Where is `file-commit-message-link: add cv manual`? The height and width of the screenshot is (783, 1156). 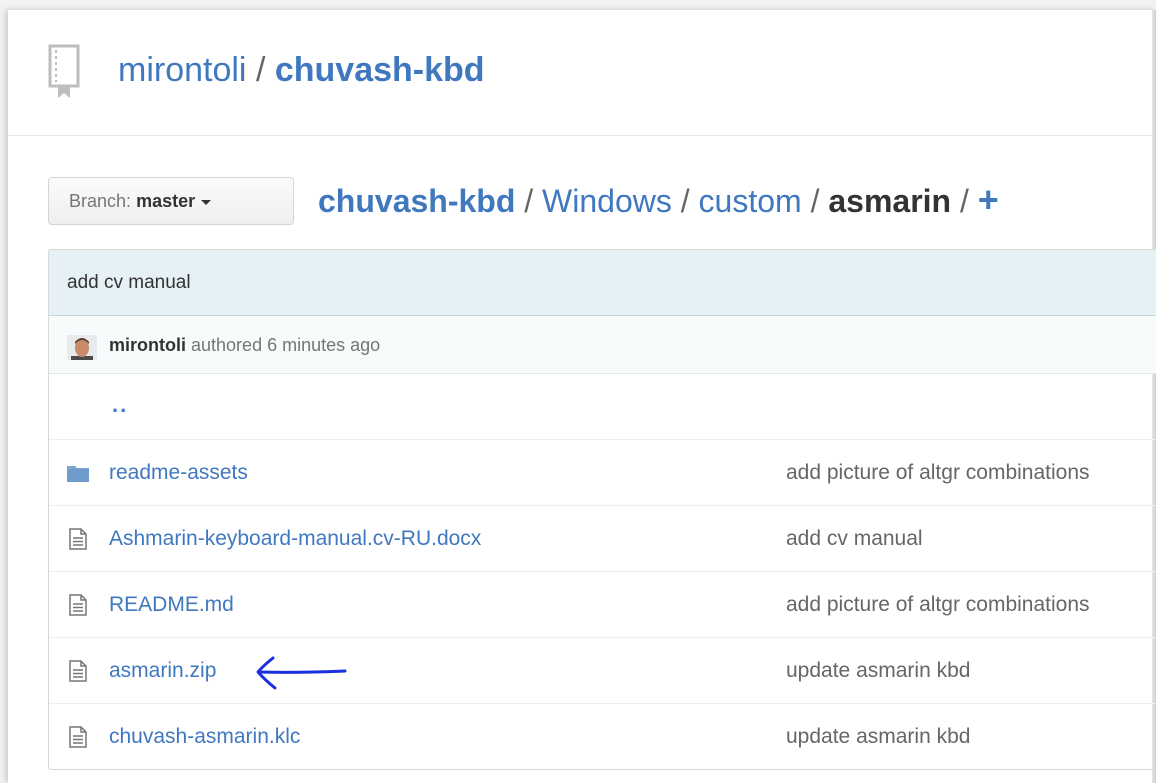 file-commit-message-link: add cv manual is located at coordinates (854, 539).